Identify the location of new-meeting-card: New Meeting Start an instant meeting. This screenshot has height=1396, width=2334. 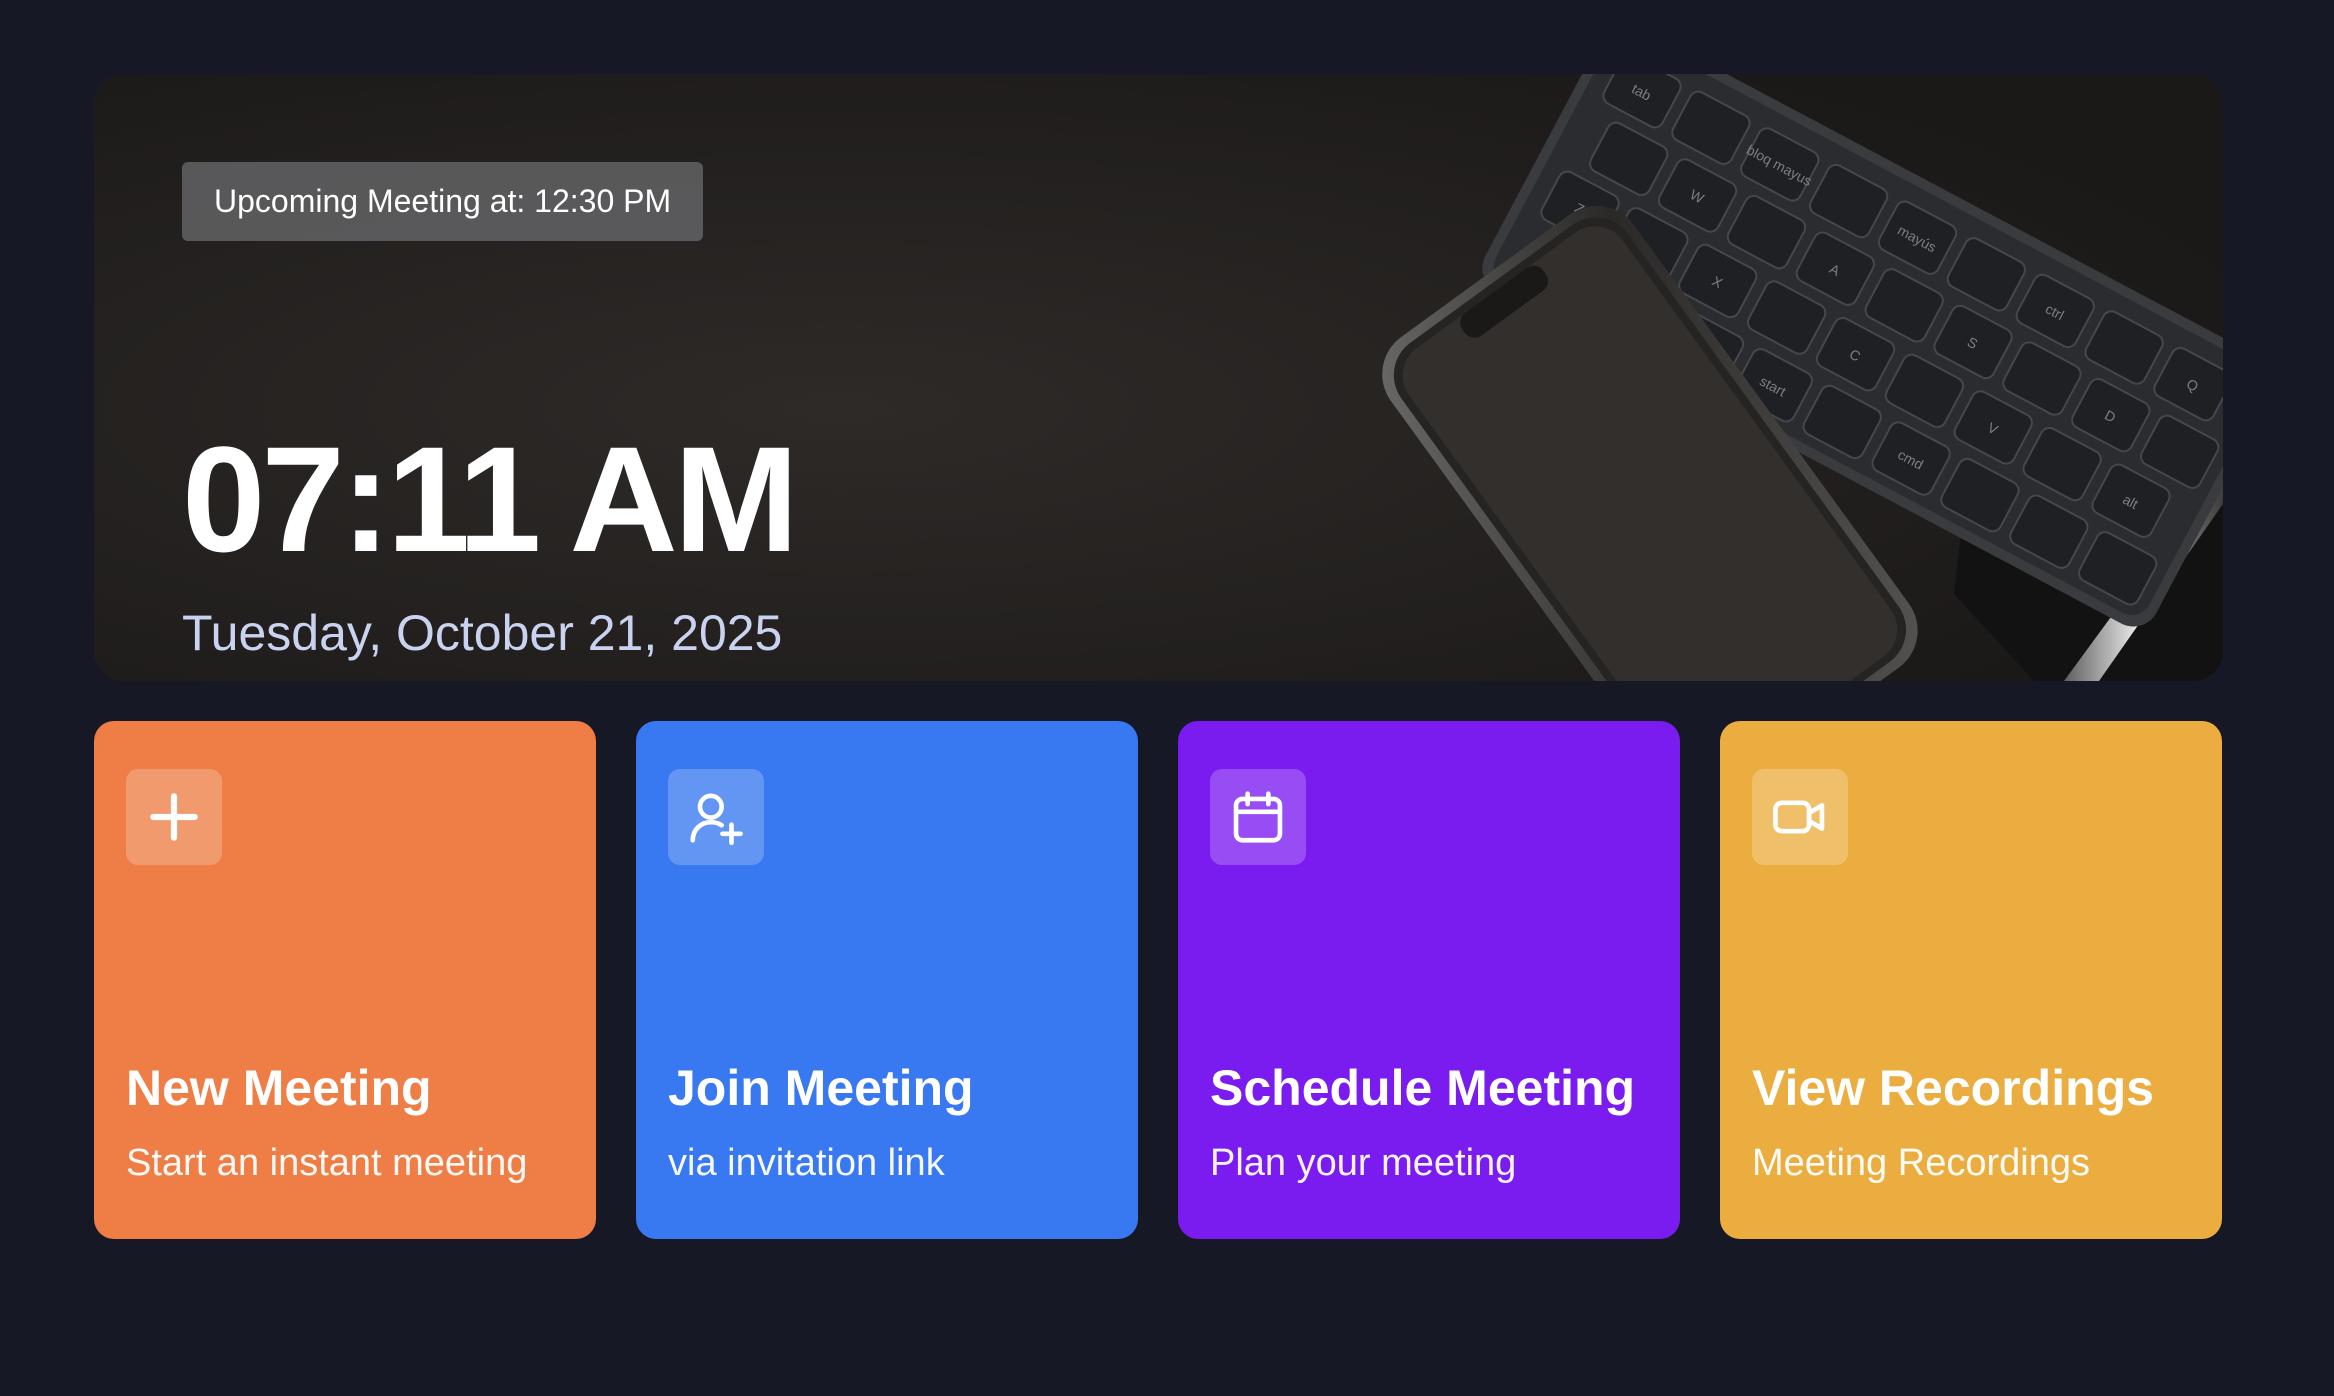
(345, 980).